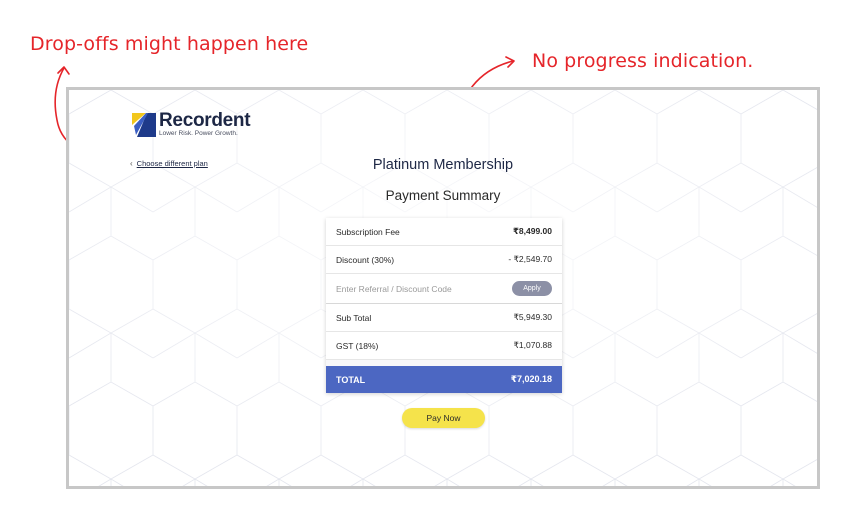 The height and width of the screenshot is (518, 849). I want to click on apply-button: Apply, so click(532, 288).